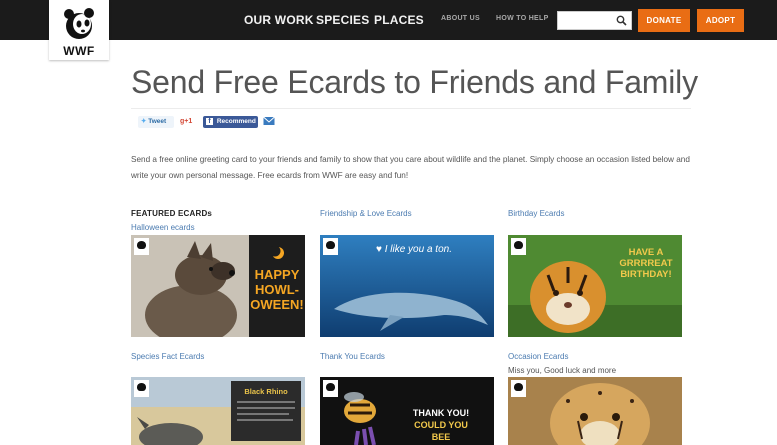 Image resolution: width=777 pixels, height=445 pixels. Describe the element at coordinates (720, 20) in the screenshot. I see `adopt-button: ADOPT` at that location.